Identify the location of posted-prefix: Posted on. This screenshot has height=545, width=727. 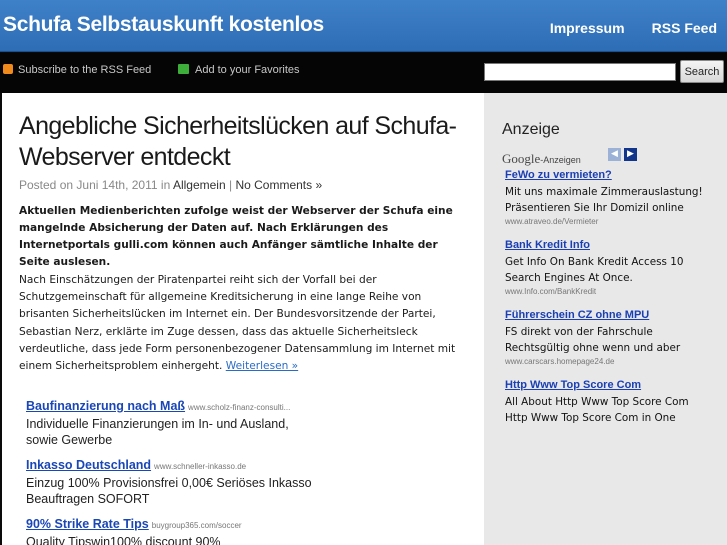
(46, 185).